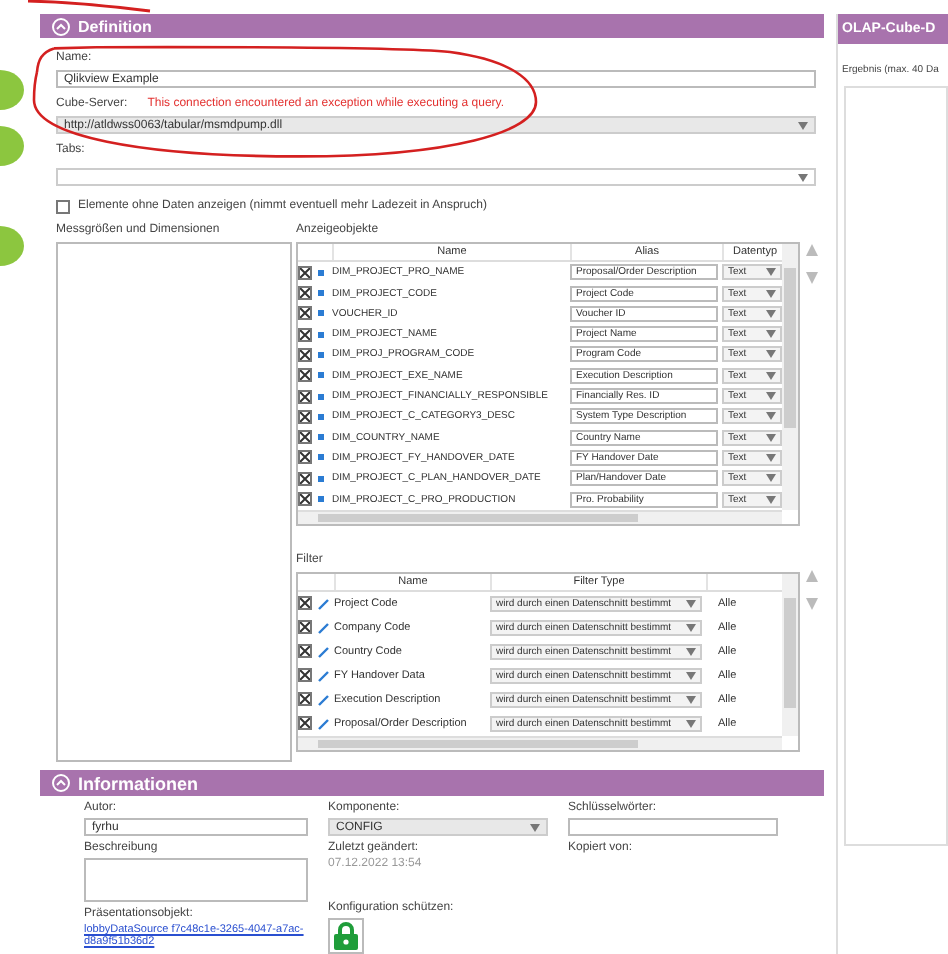  I want to click on description-field, so click(196, 880).